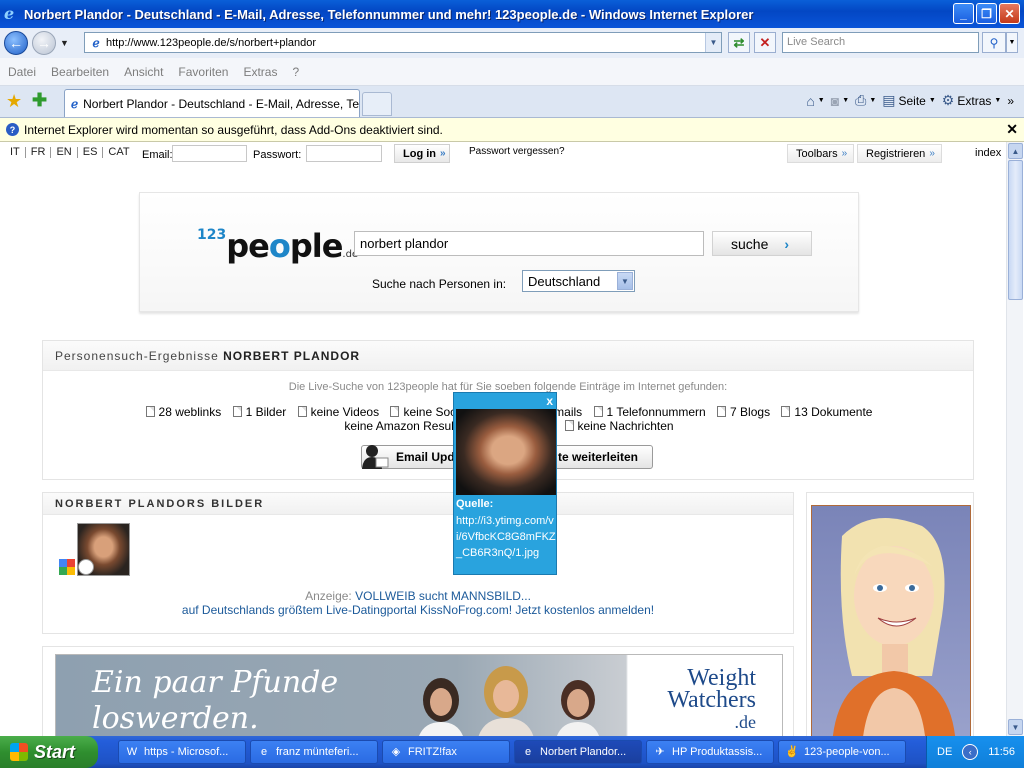 The width and height of the screenshot is (1024, 768). What do you see at coordinates (840, 101) in the screenshot?
I see `feeds-button: ◙ ▼` at bounding box center [840, 101].